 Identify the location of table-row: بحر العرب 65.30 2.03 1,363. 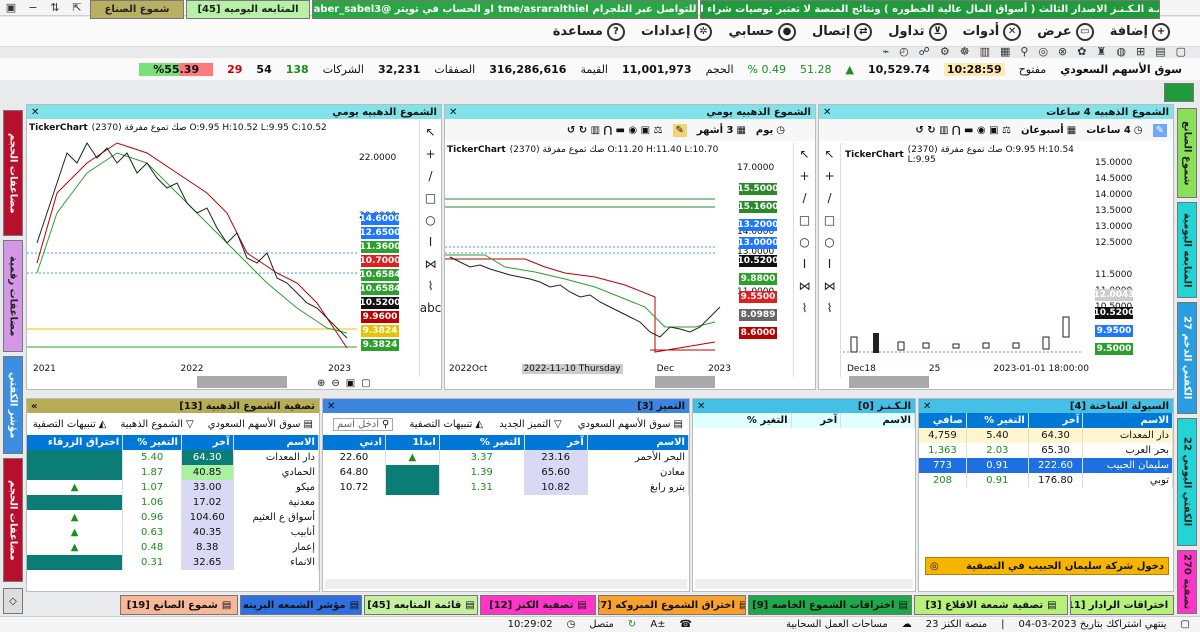
(1046, 450).